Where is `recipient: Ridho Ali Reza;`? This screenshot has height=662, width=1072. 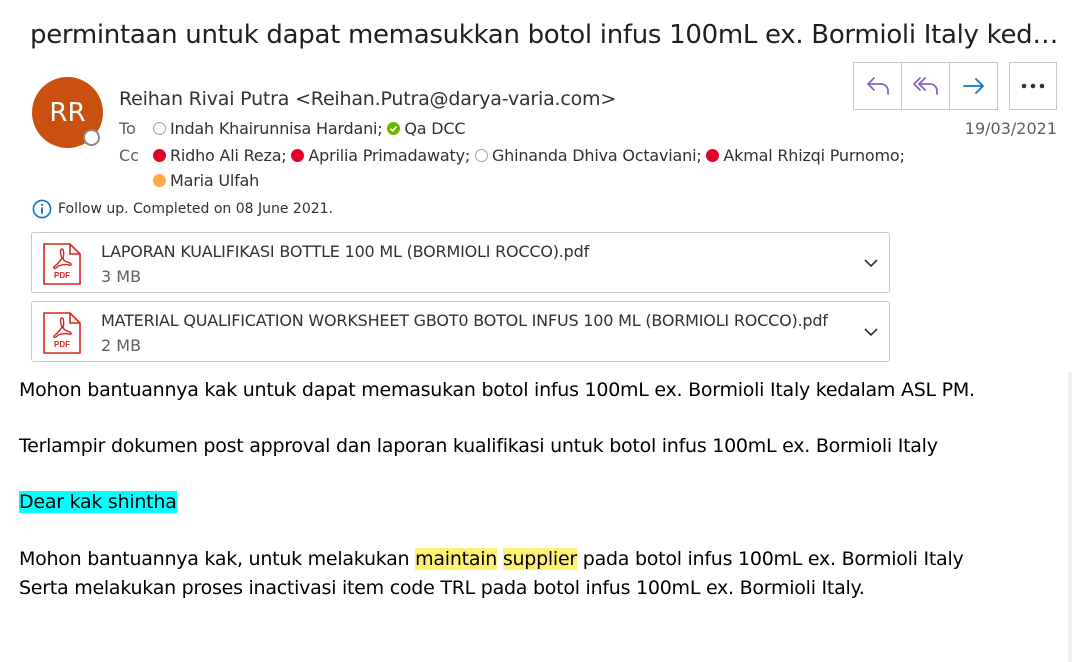
recipient: Ridho Ali Reza; is located at coordinates (220, 155).